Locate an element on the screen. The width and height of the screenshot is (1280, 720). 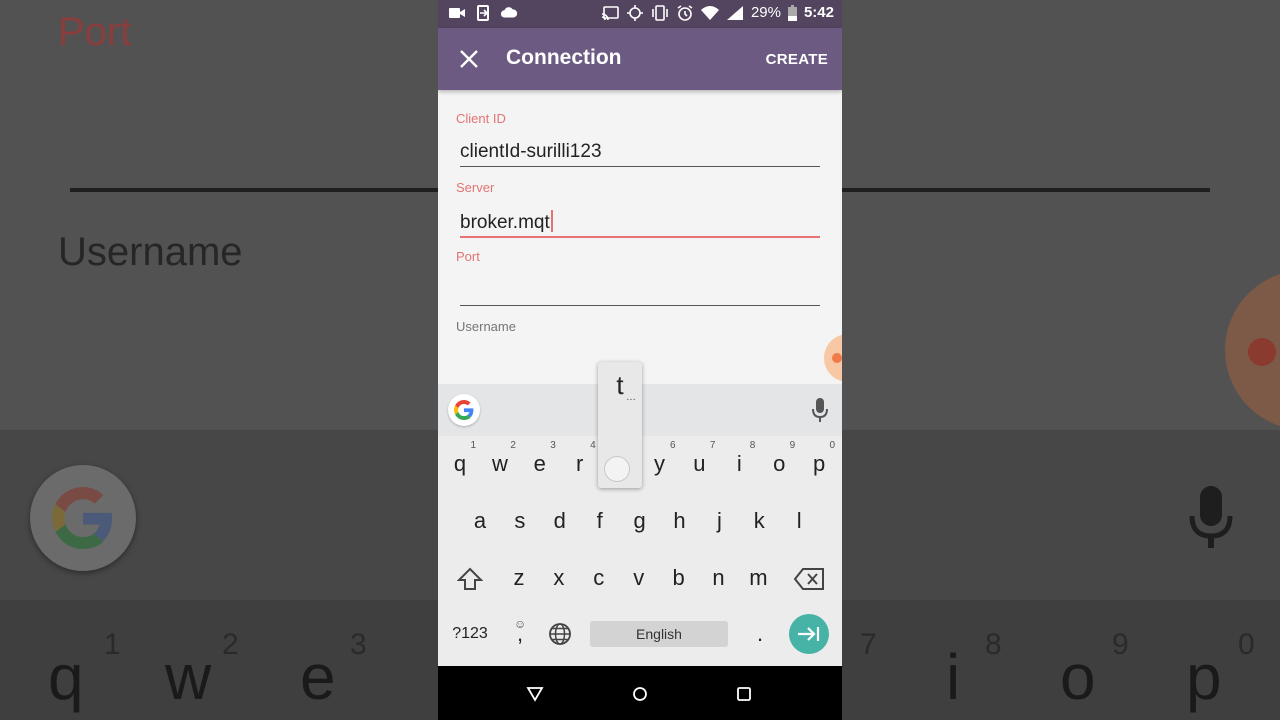
key-o: o9 is located at coordinates (779, 463).